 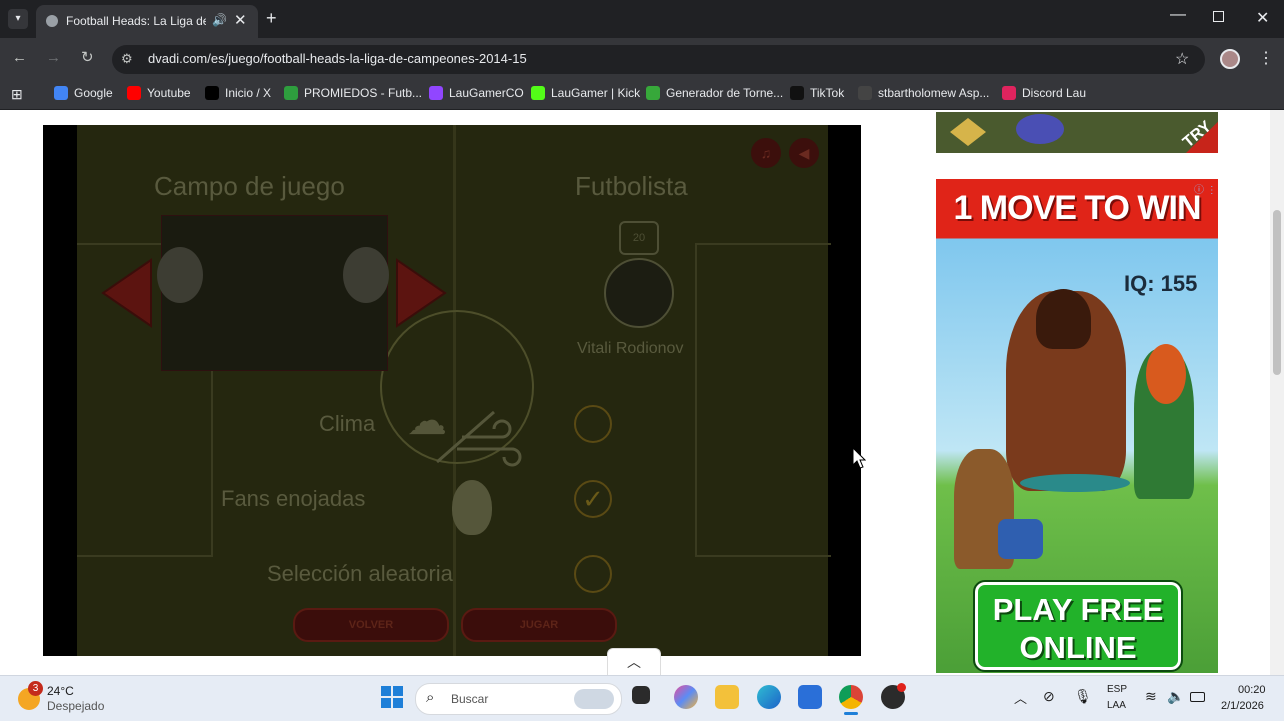 I want to click on bookmark-item: TikTok, so click(x=817, y=93).